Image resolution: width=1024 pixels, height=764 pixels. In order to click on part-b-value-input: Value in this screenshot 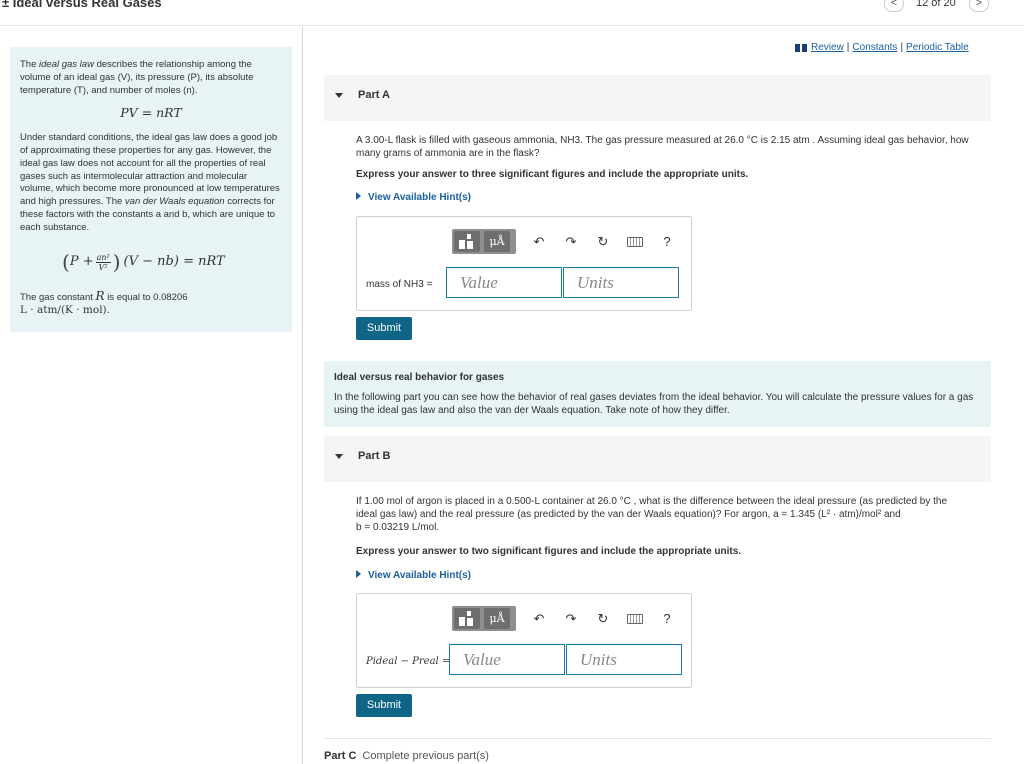, I will do `click(507, 659)`.